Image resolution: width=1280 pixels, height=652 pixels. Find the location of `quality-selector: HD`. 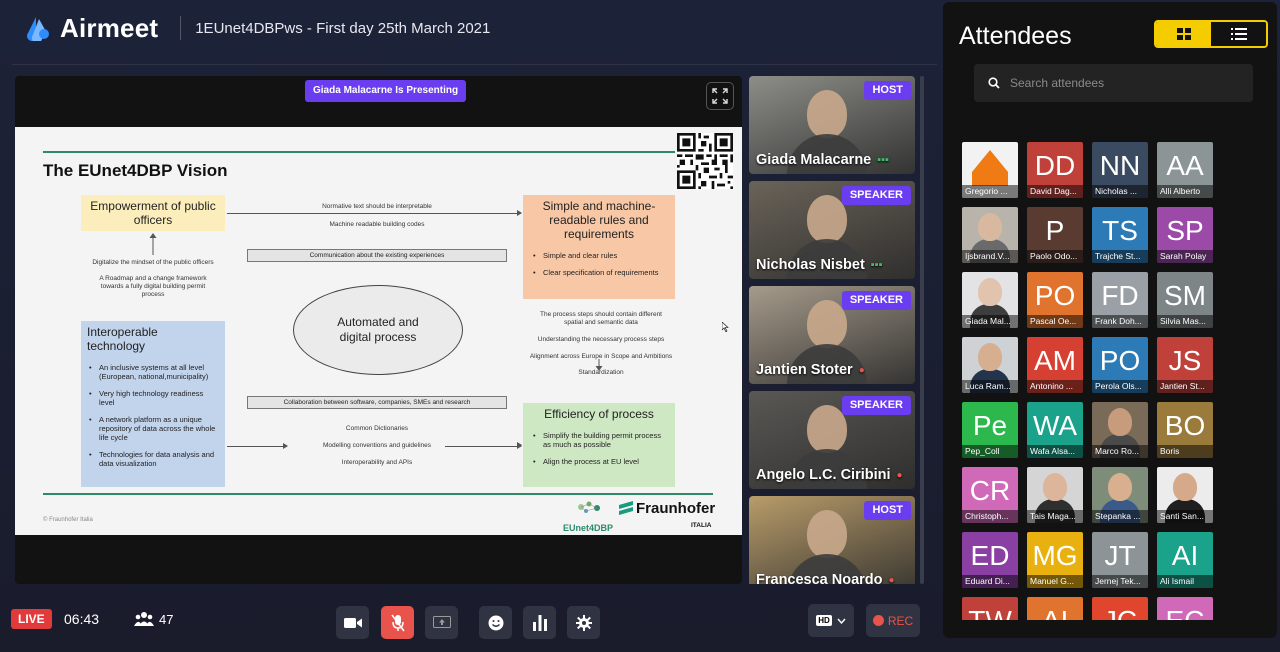

quality-selector: HD is located at coordinates (831, 620).